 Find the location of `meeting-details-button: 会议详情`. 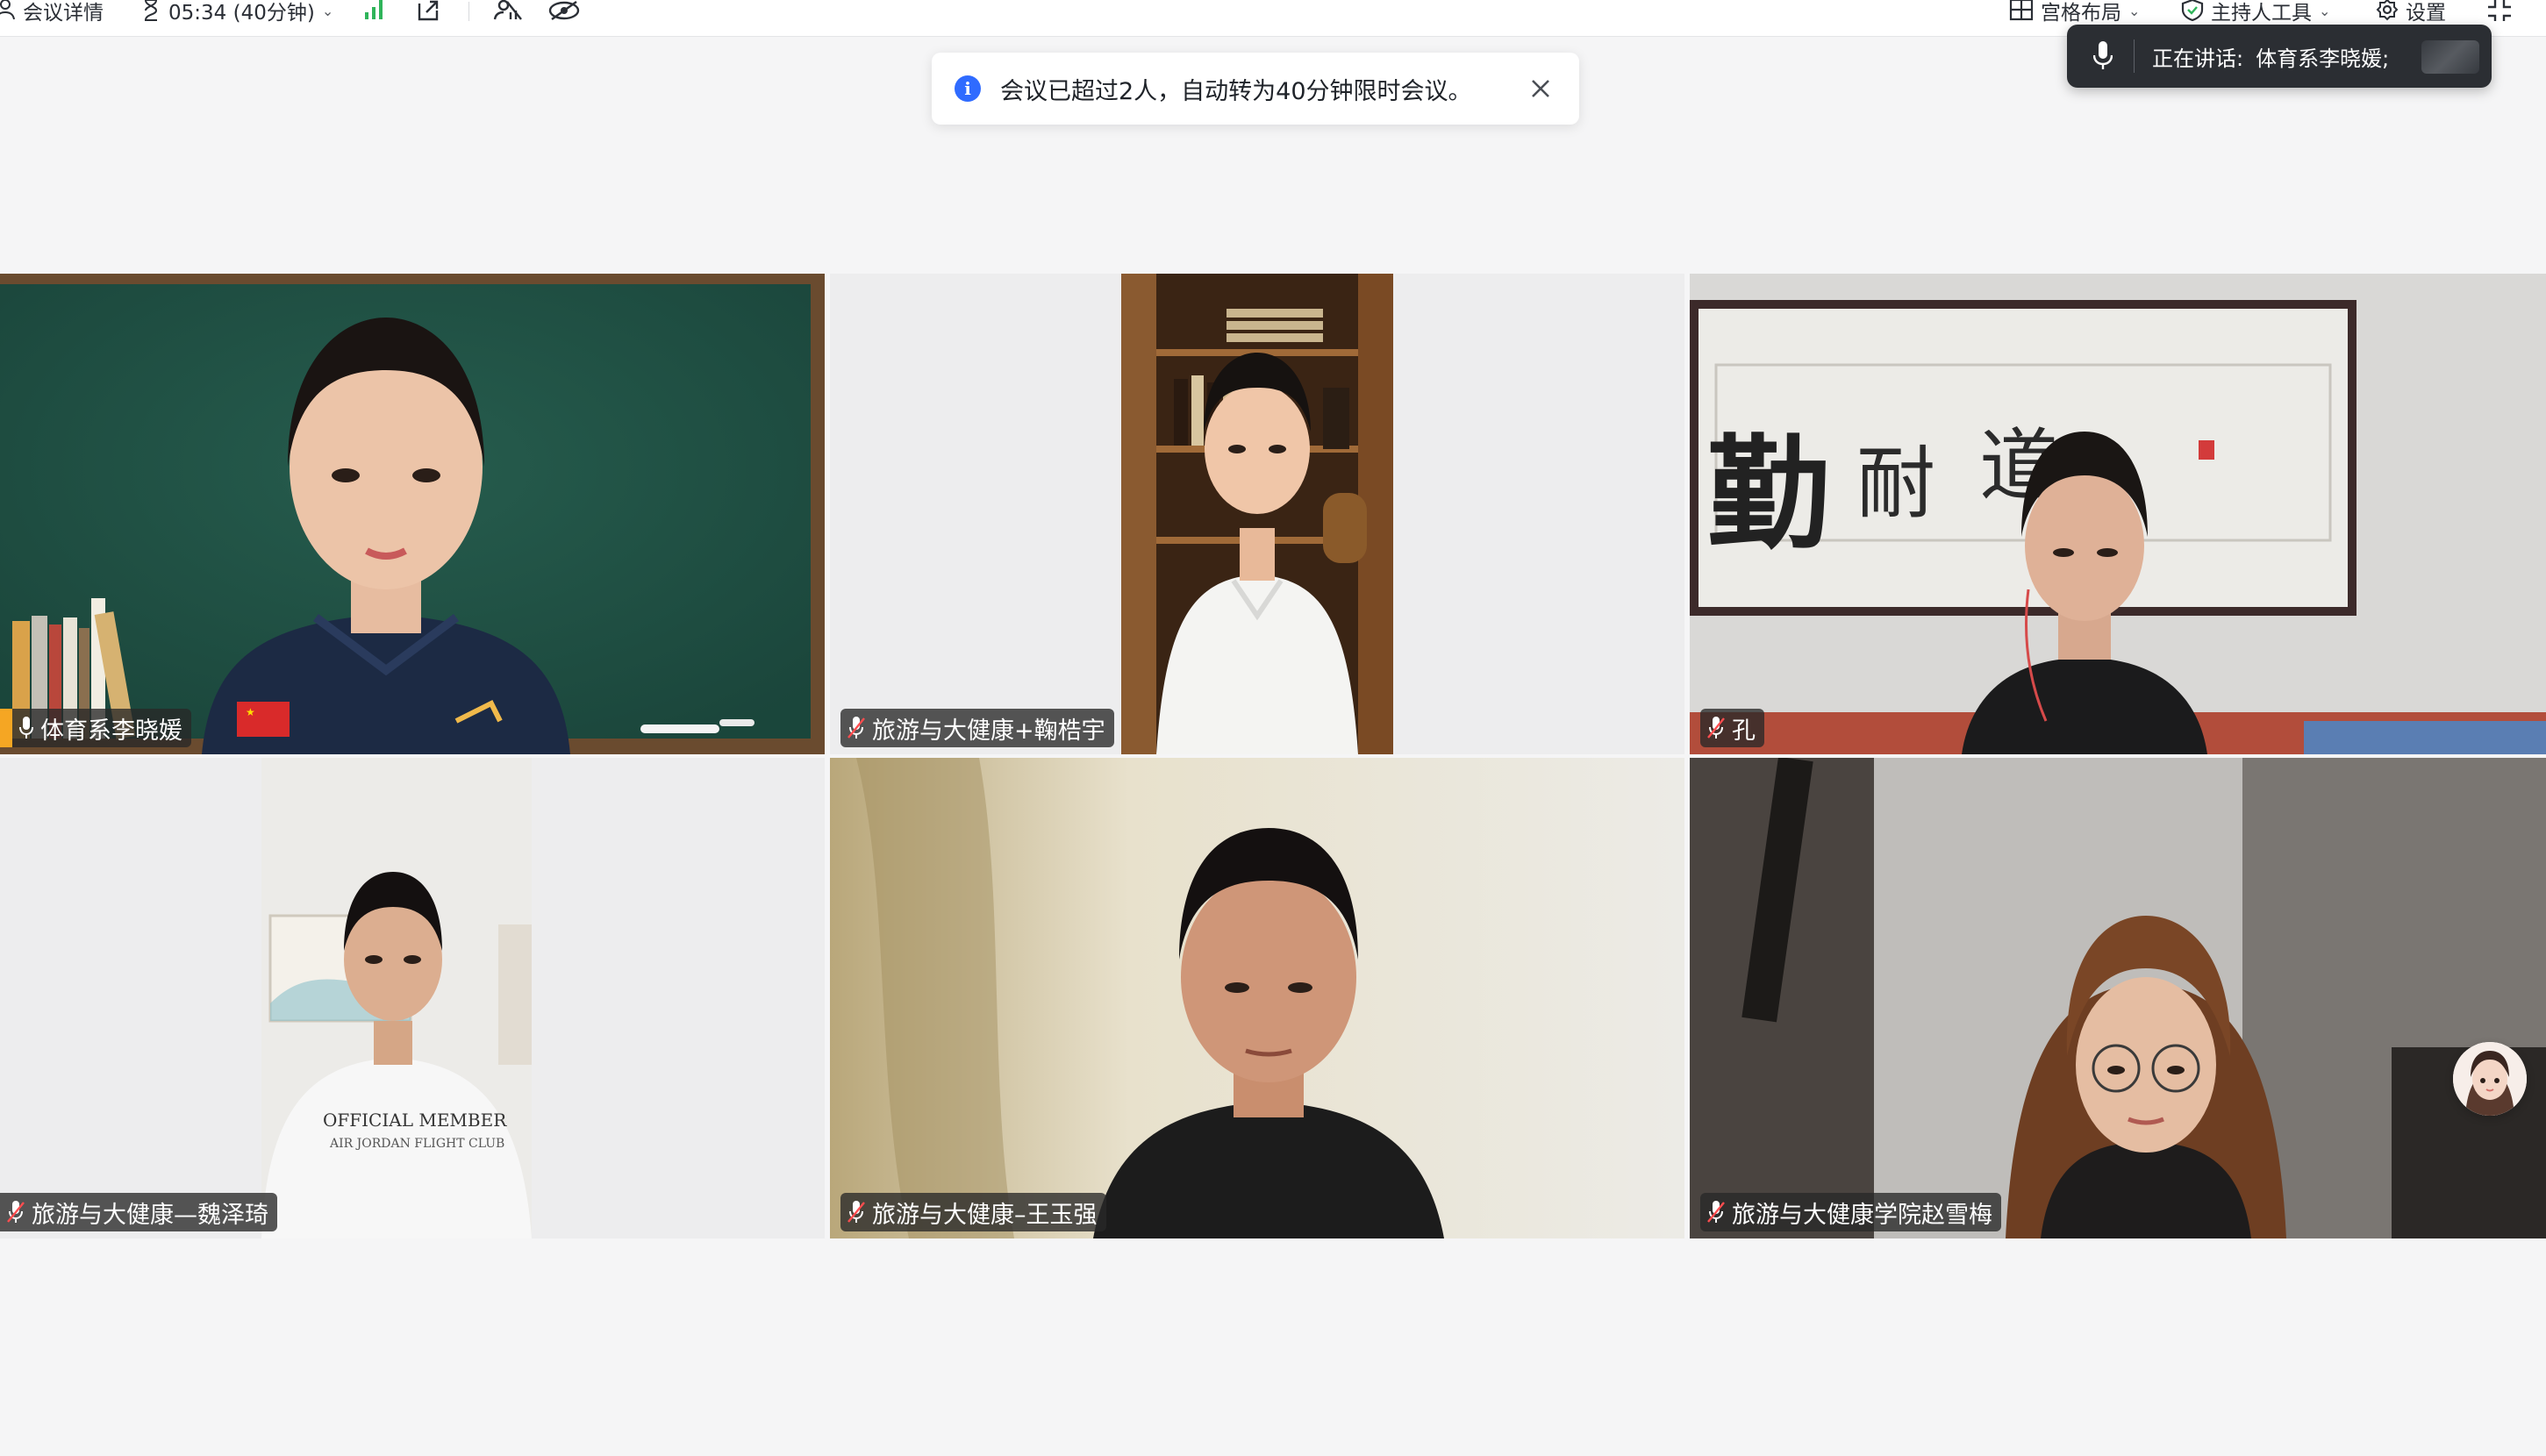

meeting-details-button: 会议详情 is located at coordinates (52, 12).